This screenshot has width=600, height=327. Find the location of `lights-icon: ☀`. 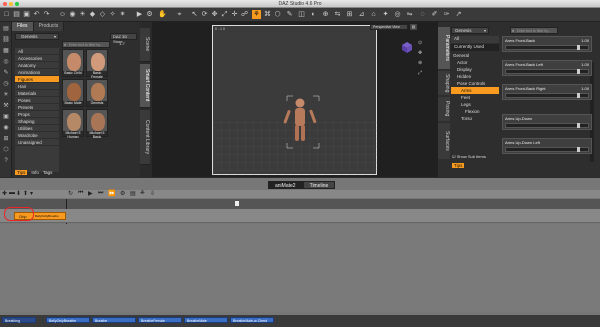

lights-icon: ☀ is located at coordinates (6, 95).